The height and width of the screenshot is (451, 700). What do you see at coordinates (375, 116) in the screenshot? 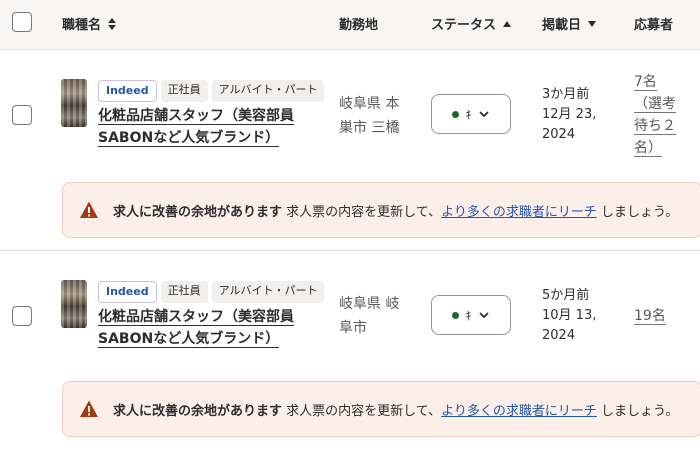
I see `job-location: 岐阜県 本 巣市 三橋` at bounding box center [375, 116].